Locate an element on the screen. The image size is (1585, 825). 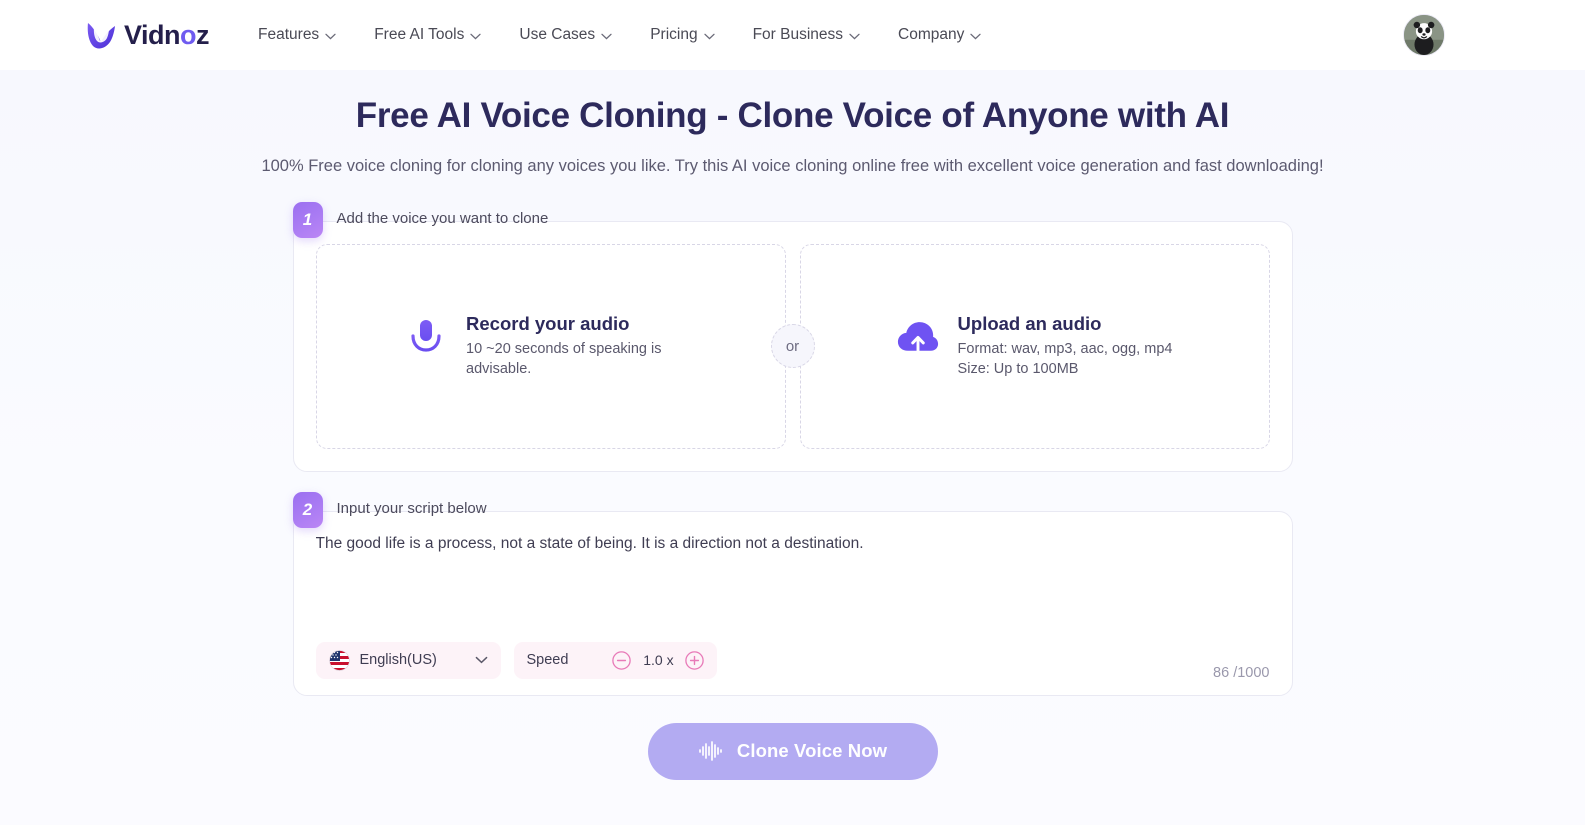
cta-section: Clone Voice Now is located at coordinates (792, 751).